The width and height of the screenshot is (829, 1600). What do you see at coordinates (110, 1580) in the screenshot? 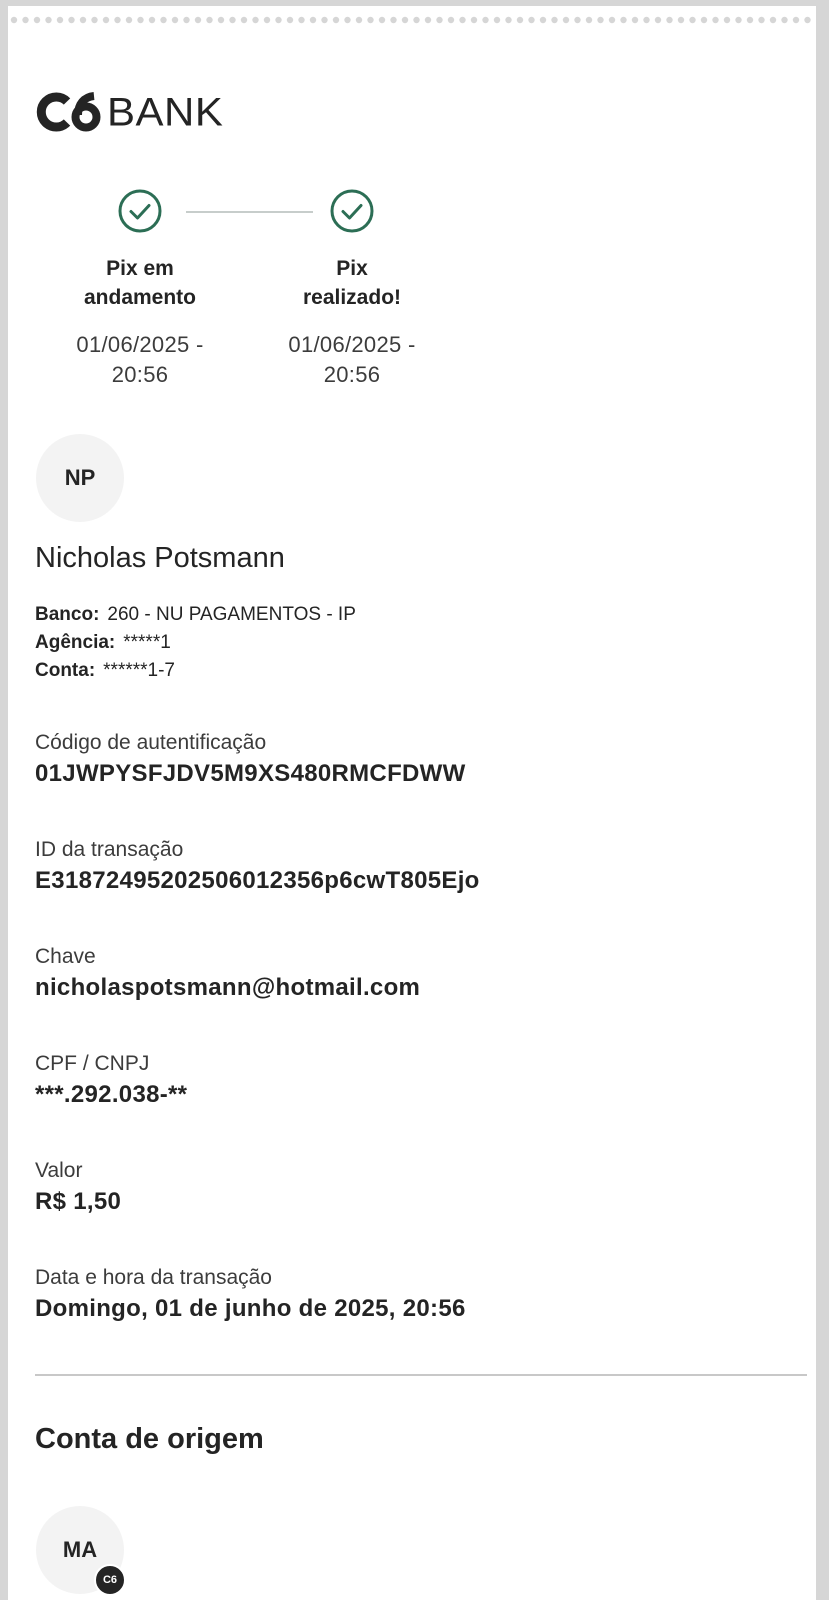
I see `c6-badge-icon: C6` at bounding box center [110, 1580].